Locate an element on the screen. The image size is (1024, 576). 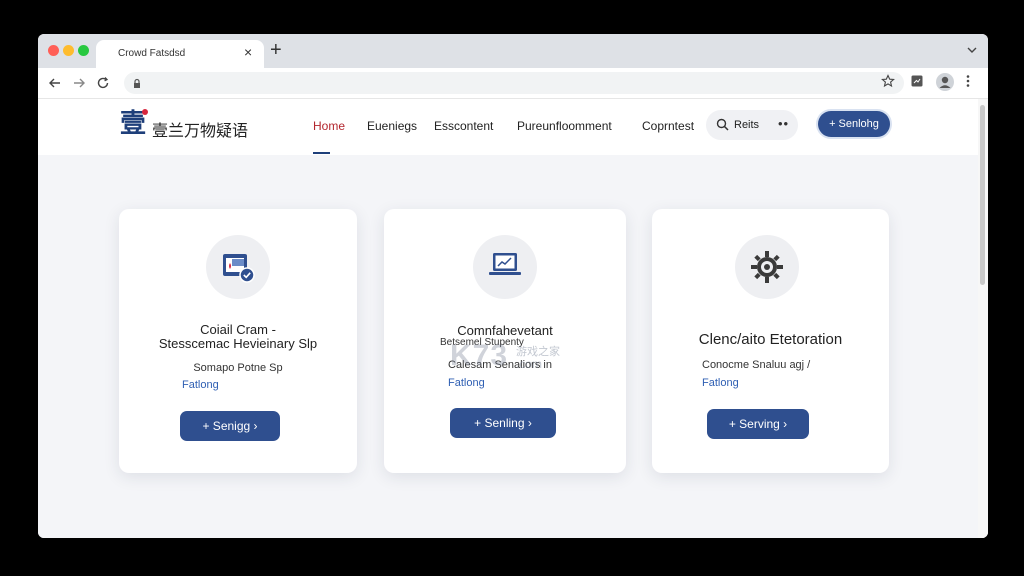
tab-search-chevron-icon is located at coordinates (972, 52).